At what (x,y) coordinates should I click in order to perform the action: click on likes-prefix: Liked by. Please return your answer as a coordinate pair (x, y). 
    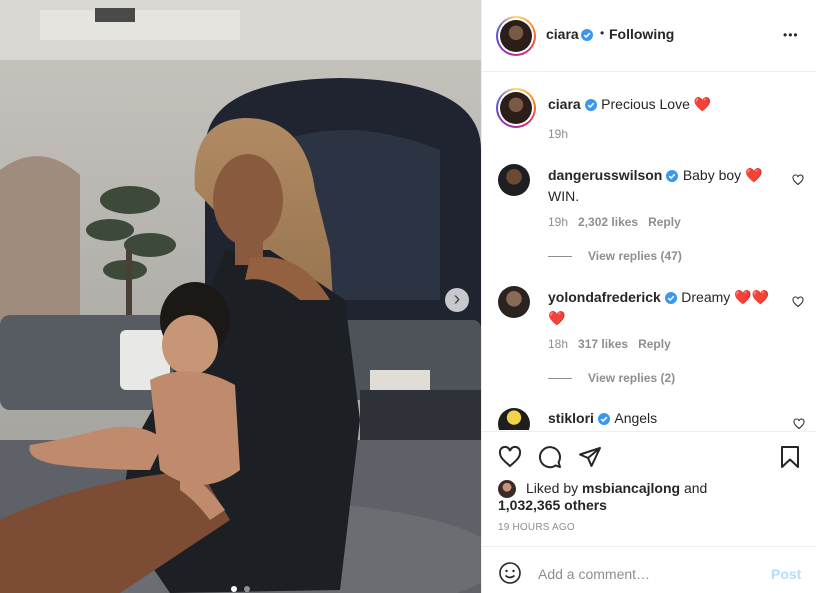
    Looking at the image, I should click on (552, 488).